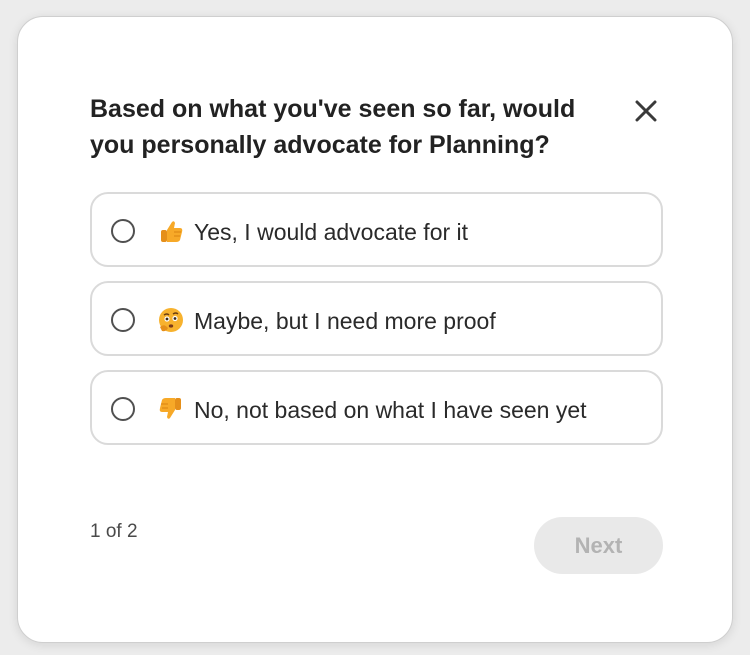 The width and height of the screenshot is (750, 655). Describe the element at coordinates (171, 231) in the screenshot. I see `thumbs-up-icon` at that location.